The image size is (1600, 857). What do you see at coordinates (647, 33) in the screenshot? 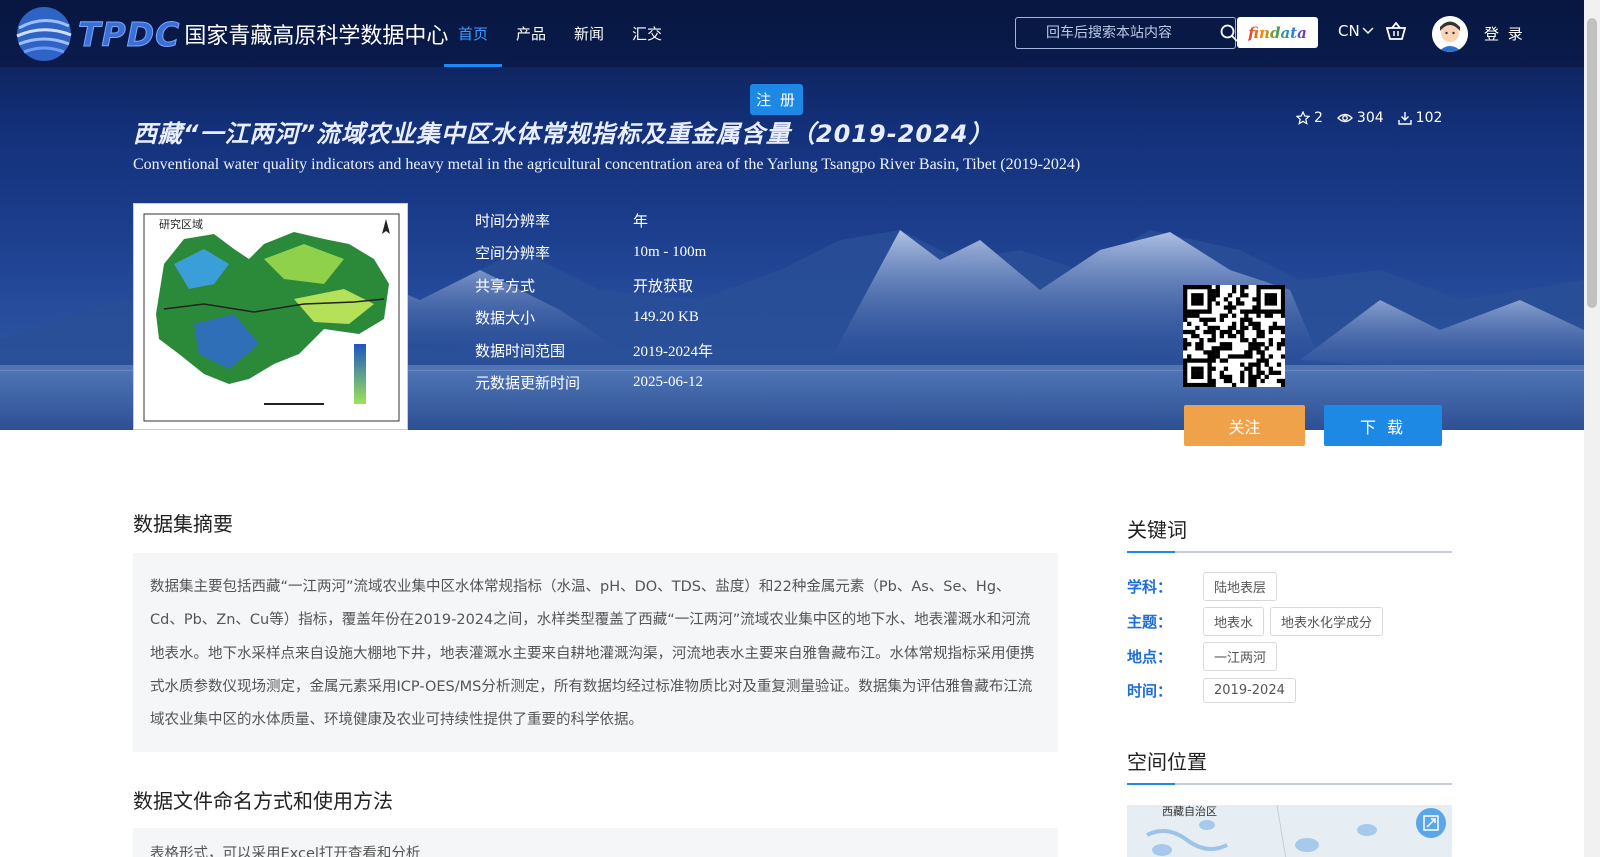
I see `nav-submit: 汇交` at bounding box center [647, 33].